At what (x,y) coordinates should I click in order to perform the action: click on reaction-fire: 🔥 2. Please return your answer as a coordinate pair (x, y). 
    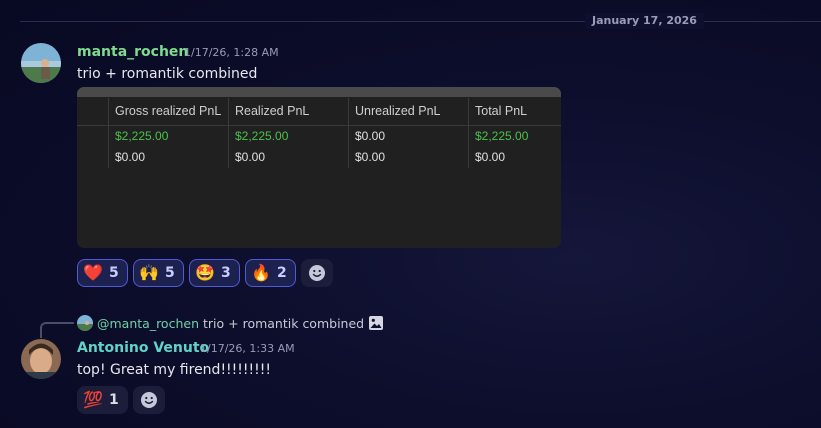
    Looking at the image, I should click on (270, 273).